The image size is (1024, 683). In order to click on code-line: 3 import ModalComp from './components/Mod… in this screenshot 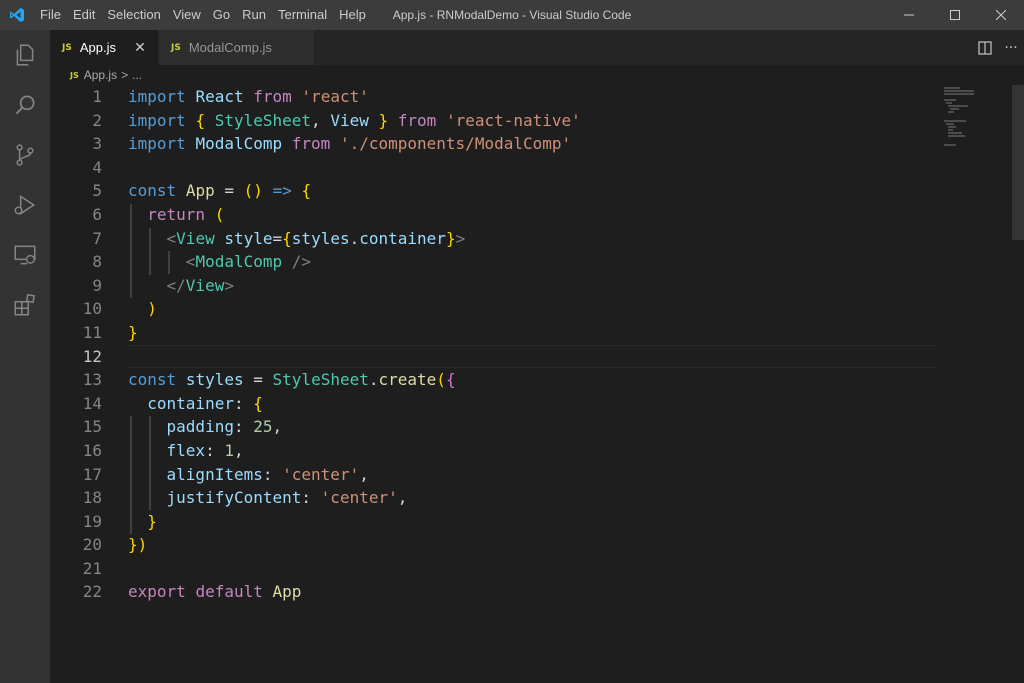, I will do `click(495, 144)`.